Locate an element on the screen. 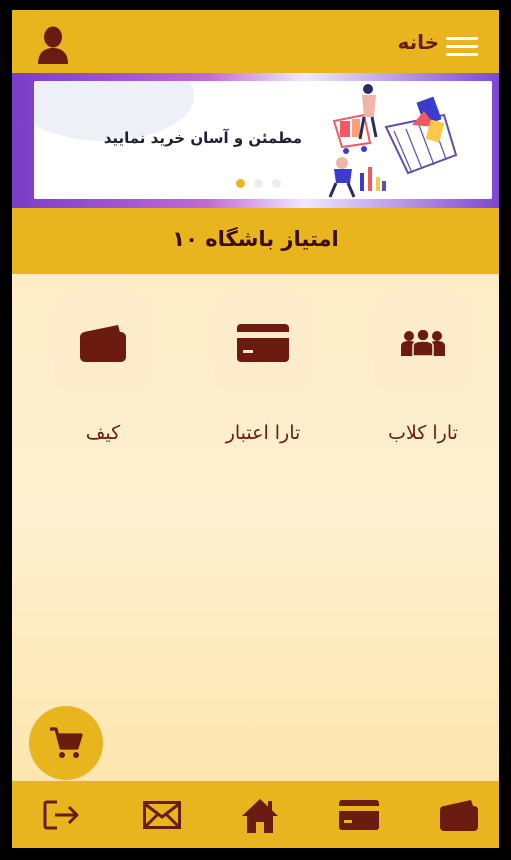 The height and width of the screenshot is (860, 511). nav-mail-button is located at coordinates (162, 815).